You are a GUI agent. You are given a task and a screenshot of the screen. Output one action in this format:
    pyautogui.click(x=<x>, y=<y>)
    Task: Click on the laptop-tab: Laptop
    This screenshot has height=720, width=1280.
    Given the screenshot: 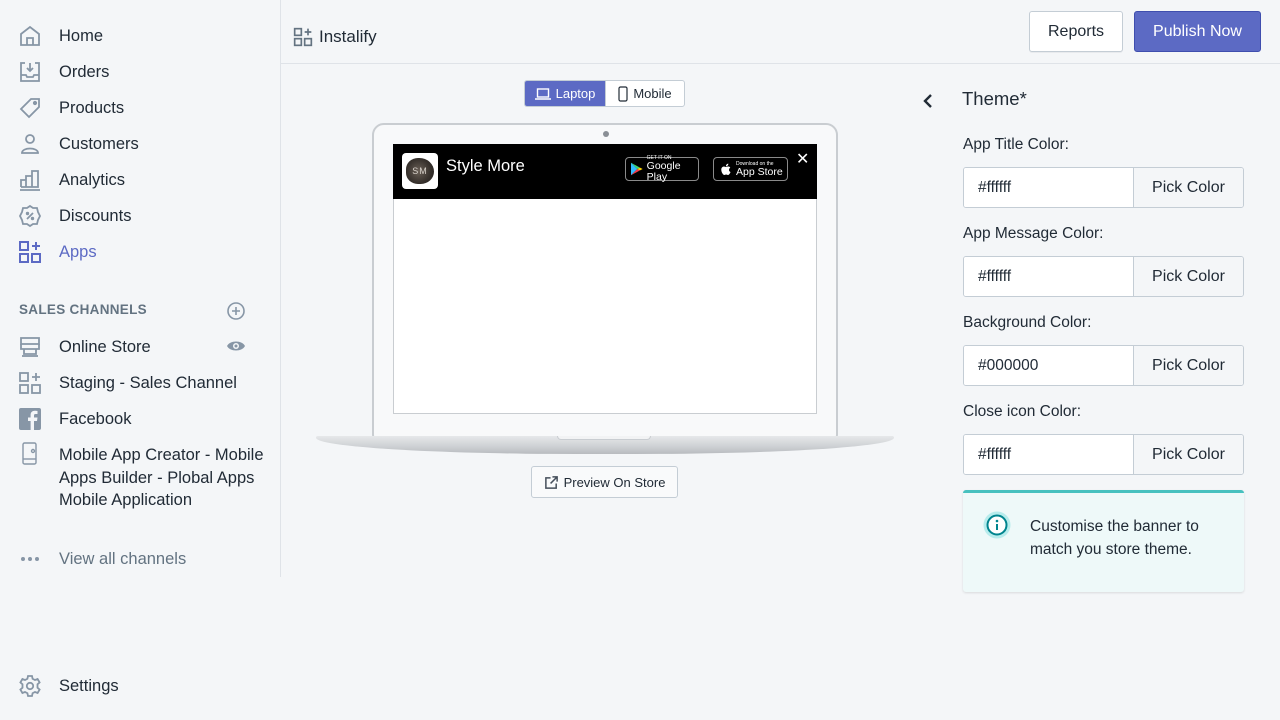 What is the action you would take?
    pyautogui.click(x=565, y=93)
    